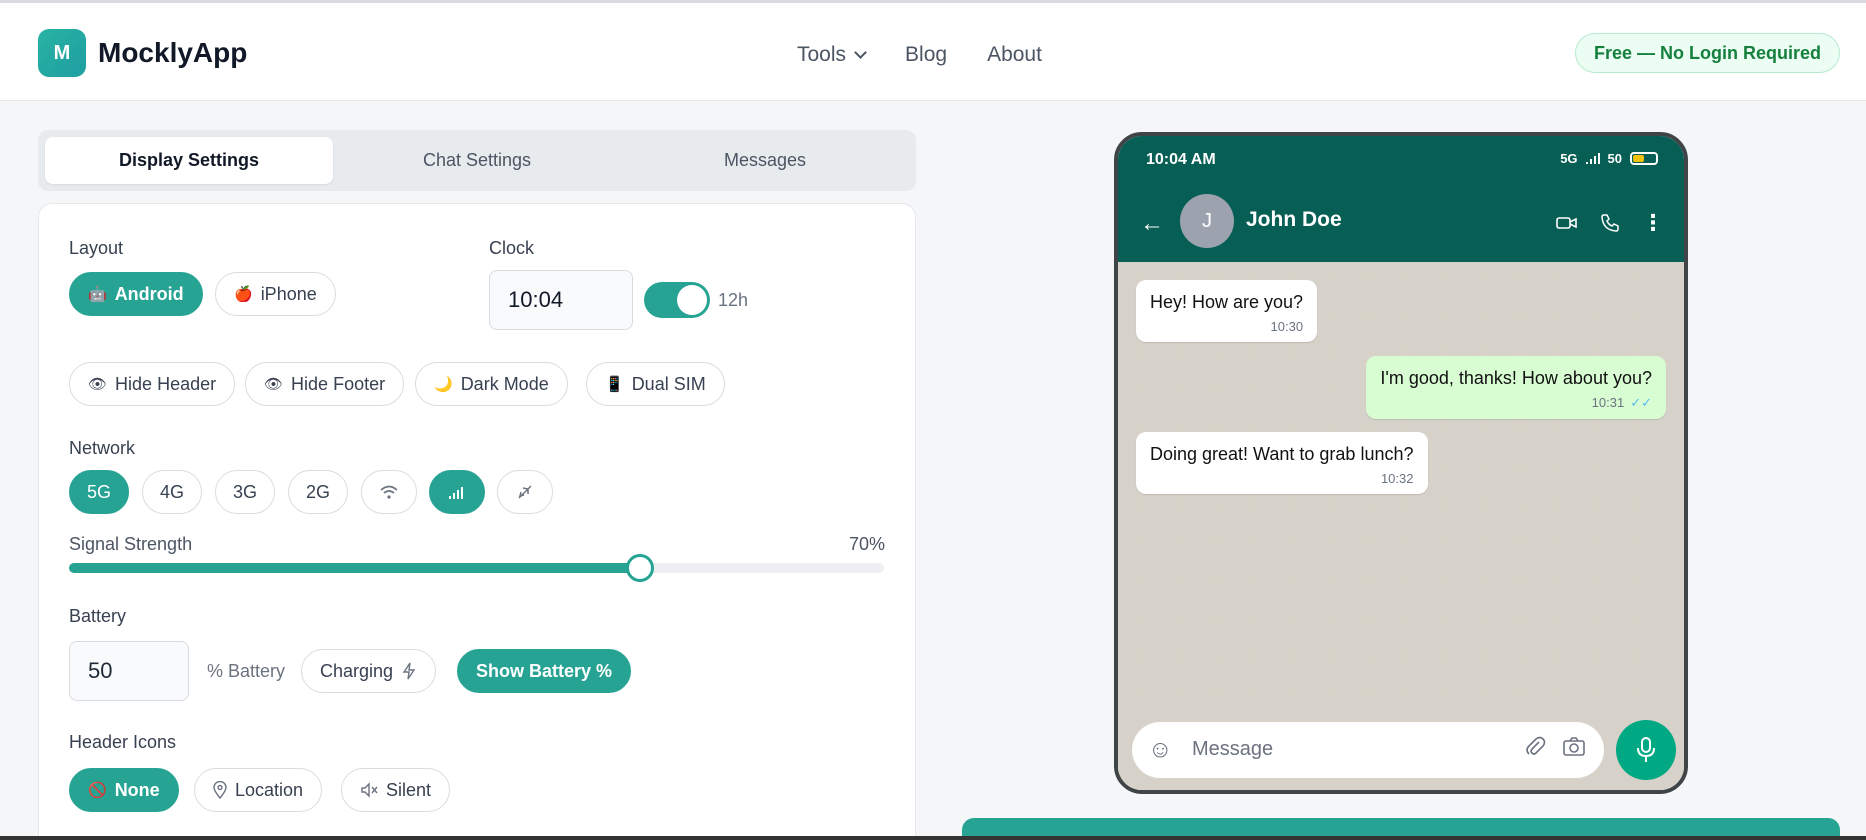  Describe the element at coordinates (137, 789) in the screenshot. I see `none-label: None` at that location.